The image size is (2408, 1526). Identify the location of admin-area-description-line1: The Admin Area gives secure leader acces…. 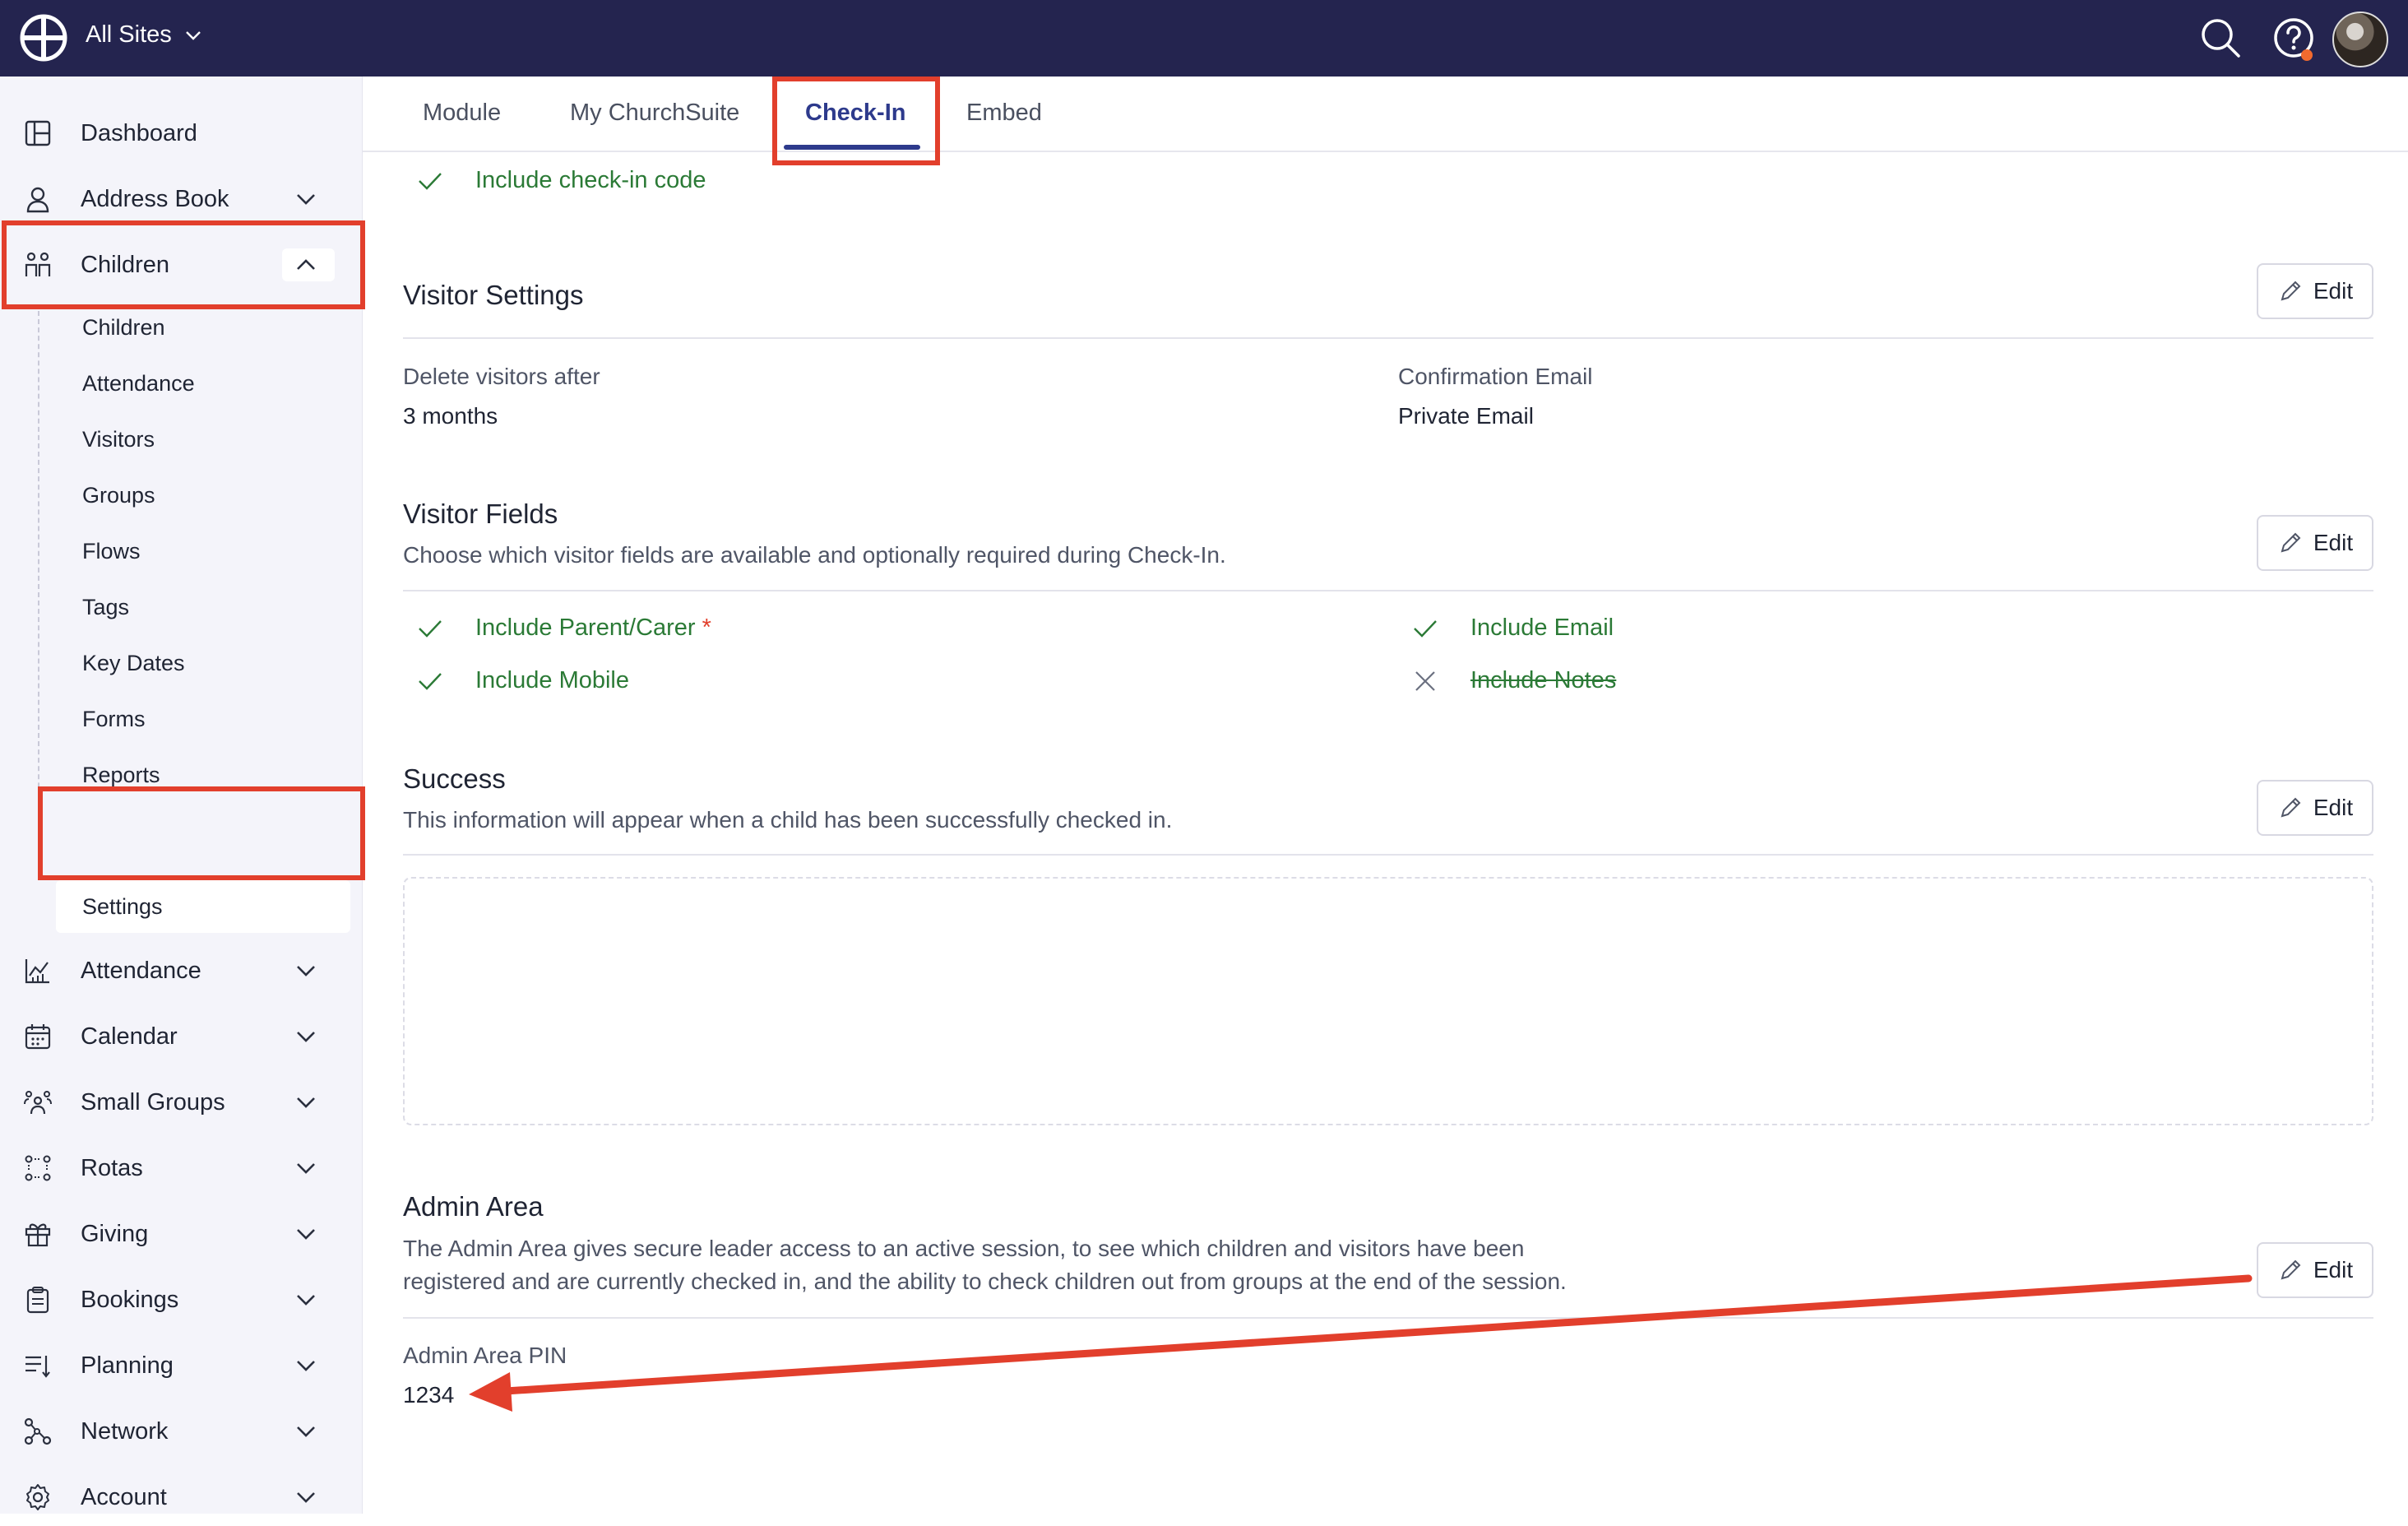
(964, 1248).